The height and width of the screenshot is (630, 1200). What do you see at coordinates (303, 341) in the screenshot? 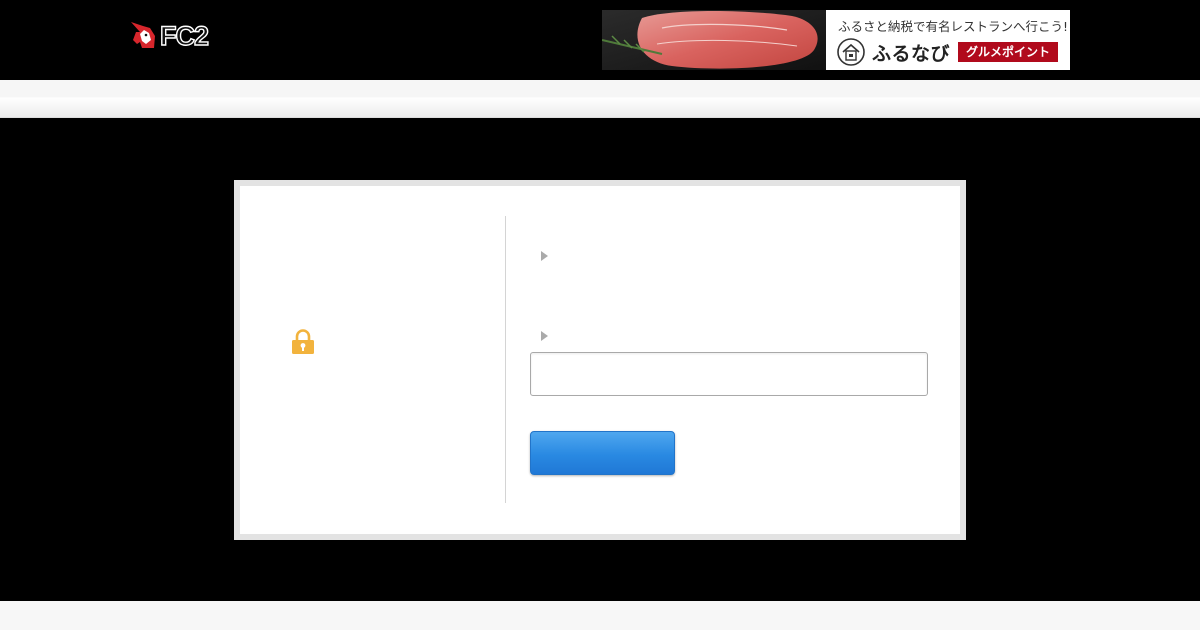
I see `lock-icon` at bounding box center [303, 341].